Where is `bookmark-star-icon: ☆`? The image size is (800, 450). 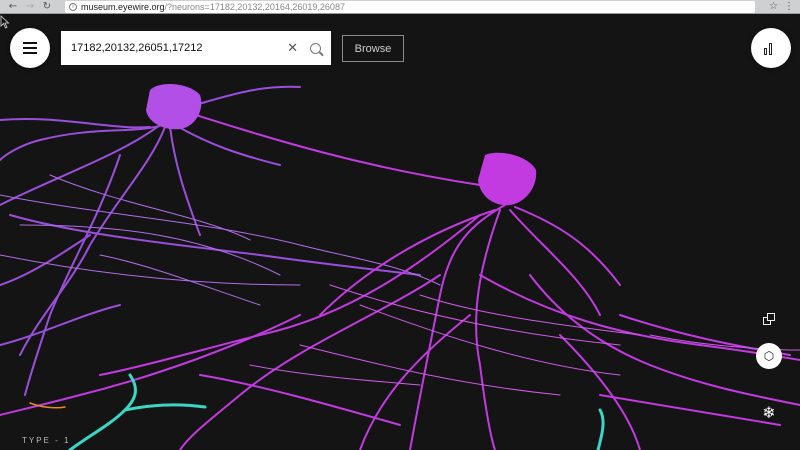
bookmark-star-icon: ☆ is located at coordinates (773, 6).